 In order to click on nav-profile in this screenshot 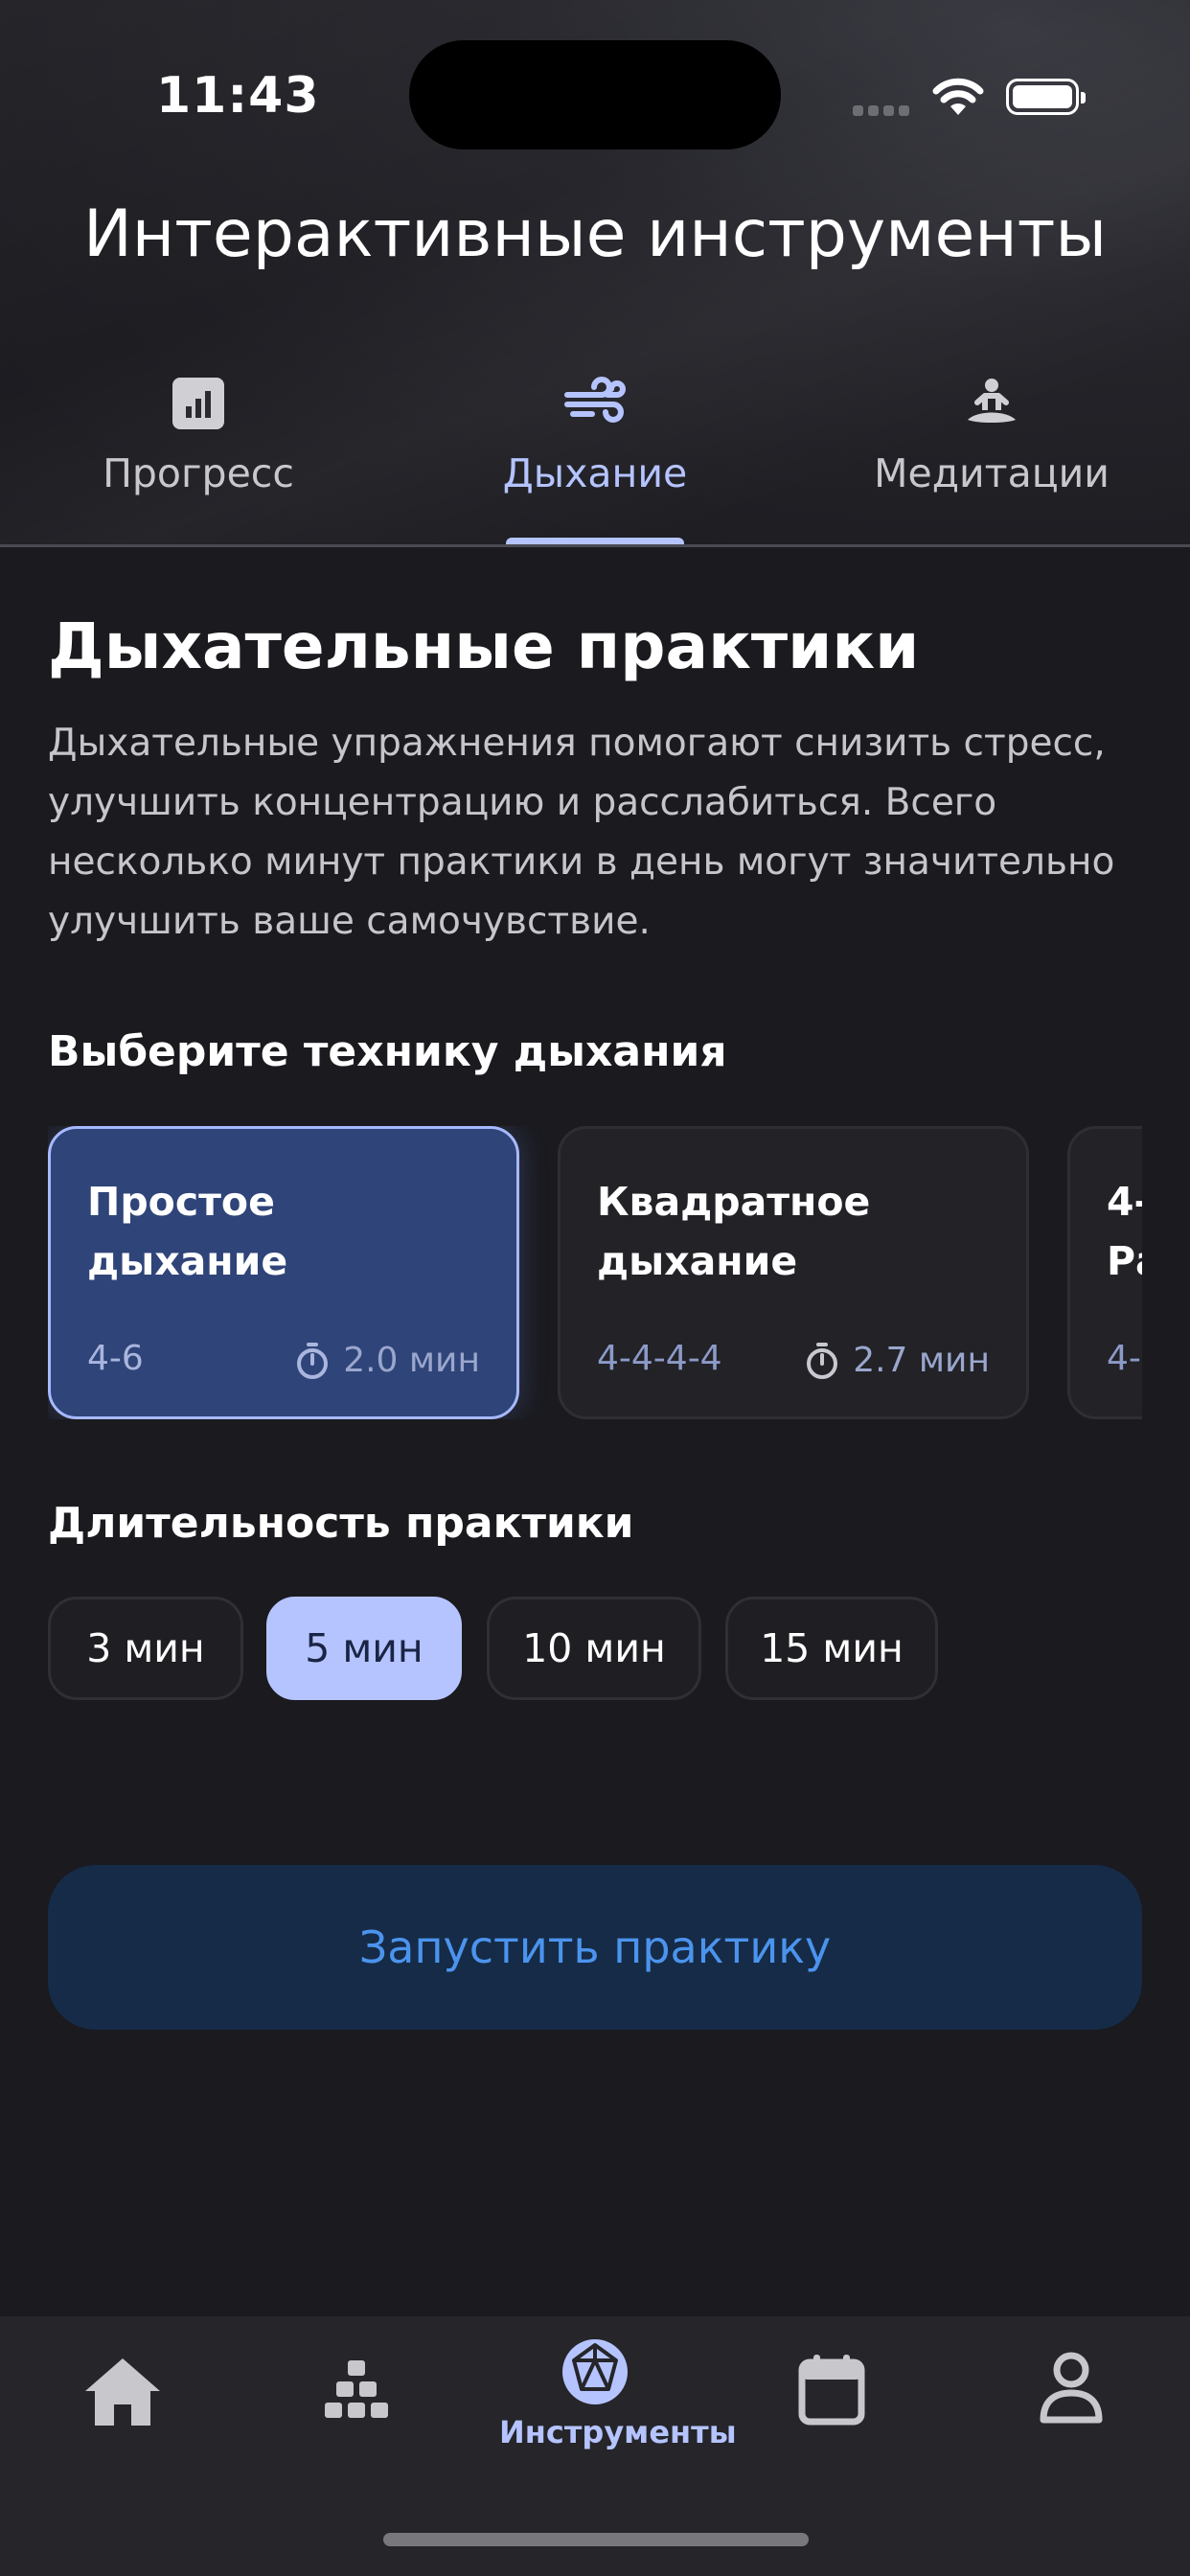, I will do `click(1071, 2412)`.